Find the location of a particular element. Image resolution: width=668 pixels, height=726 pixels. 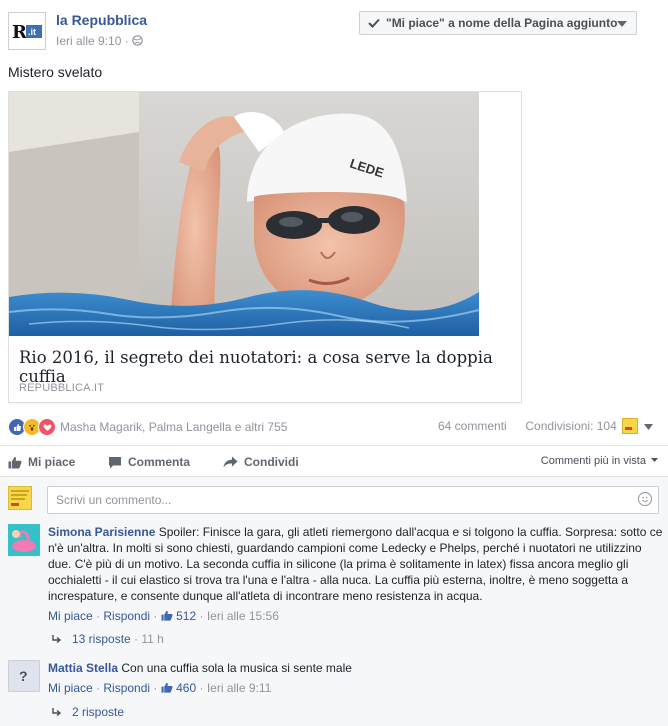

like-button: Mi piace is located at coordinates (41, 462).